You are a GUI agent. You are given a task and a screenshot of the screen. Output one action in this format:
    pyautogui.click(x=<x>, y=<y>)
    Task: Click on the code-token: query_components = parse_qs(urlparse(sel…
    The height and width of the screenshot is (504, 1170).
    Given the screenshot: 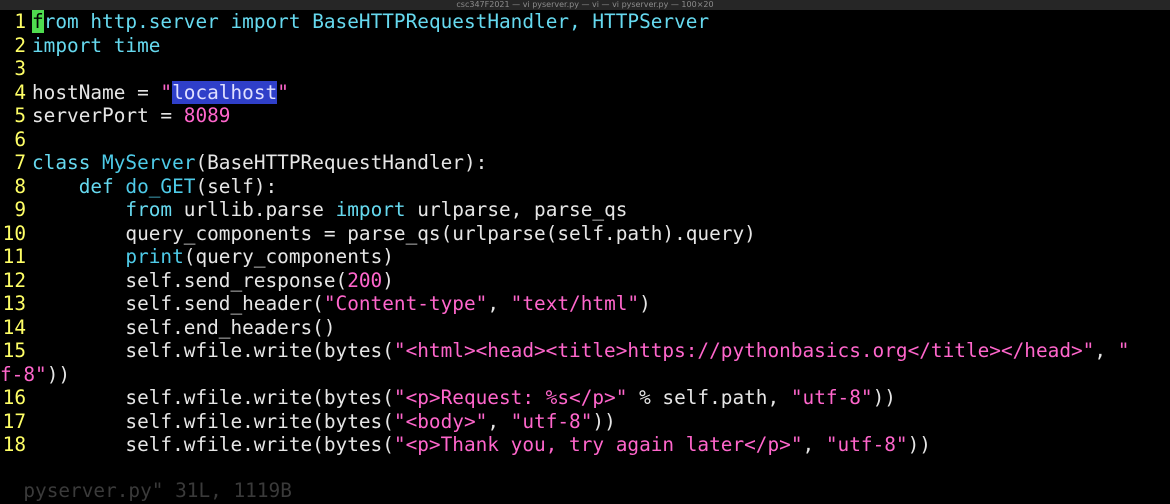 What is the action you would take?
    pyautogui.click(x=394, y=233)
    